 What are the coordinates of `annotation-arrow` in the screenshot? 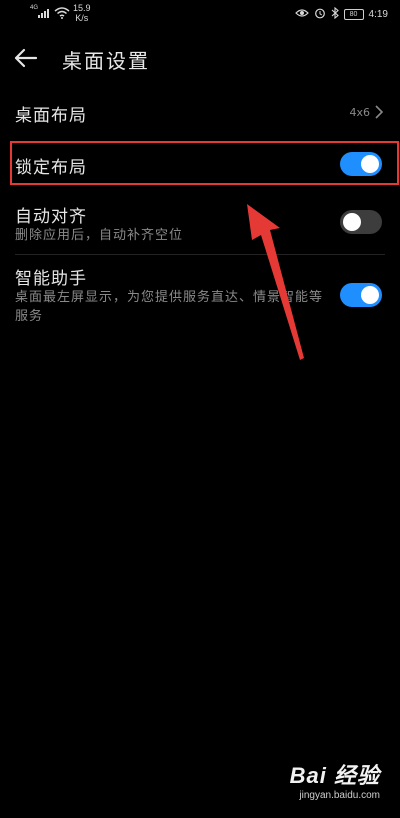 It's located at (275, 284).